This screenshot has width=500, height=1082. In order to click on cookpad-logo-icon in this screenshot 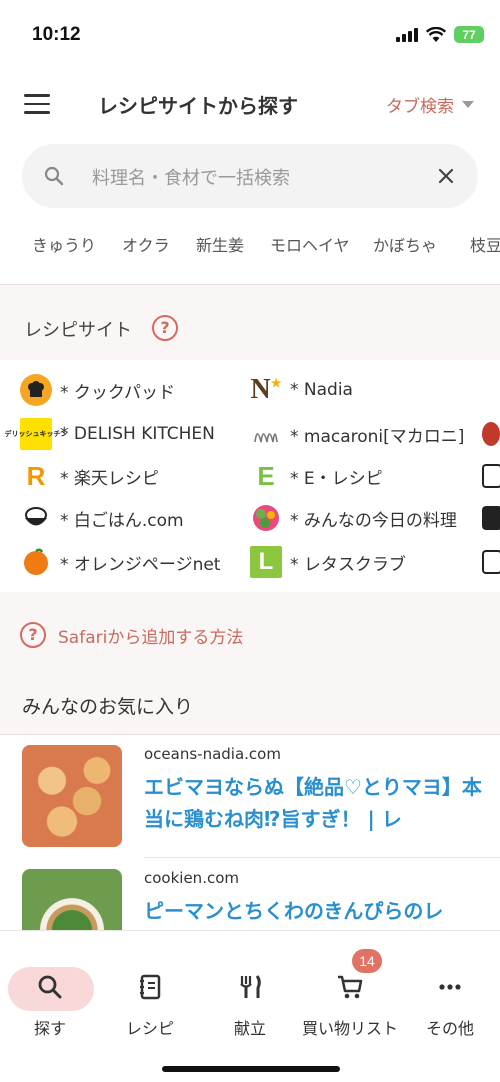, I will do `click(36, 390)`.